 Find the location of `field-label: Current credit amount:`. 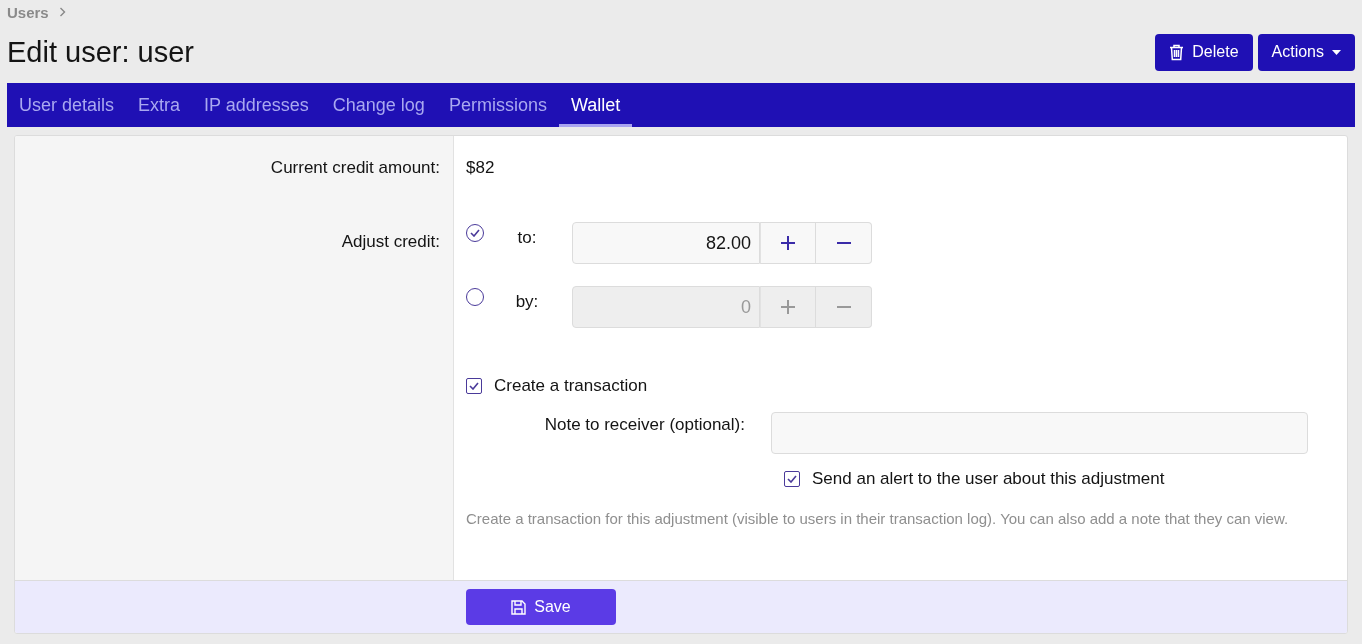

field-label: Current credit amount: is located at coordinates (355, 167).